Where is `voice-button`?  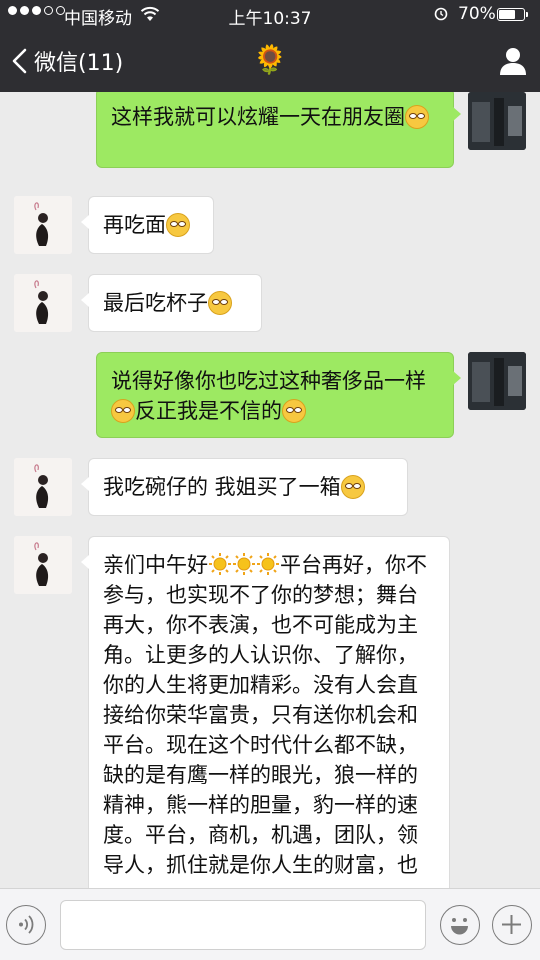
voice-button is located at coordinates (26, 925).